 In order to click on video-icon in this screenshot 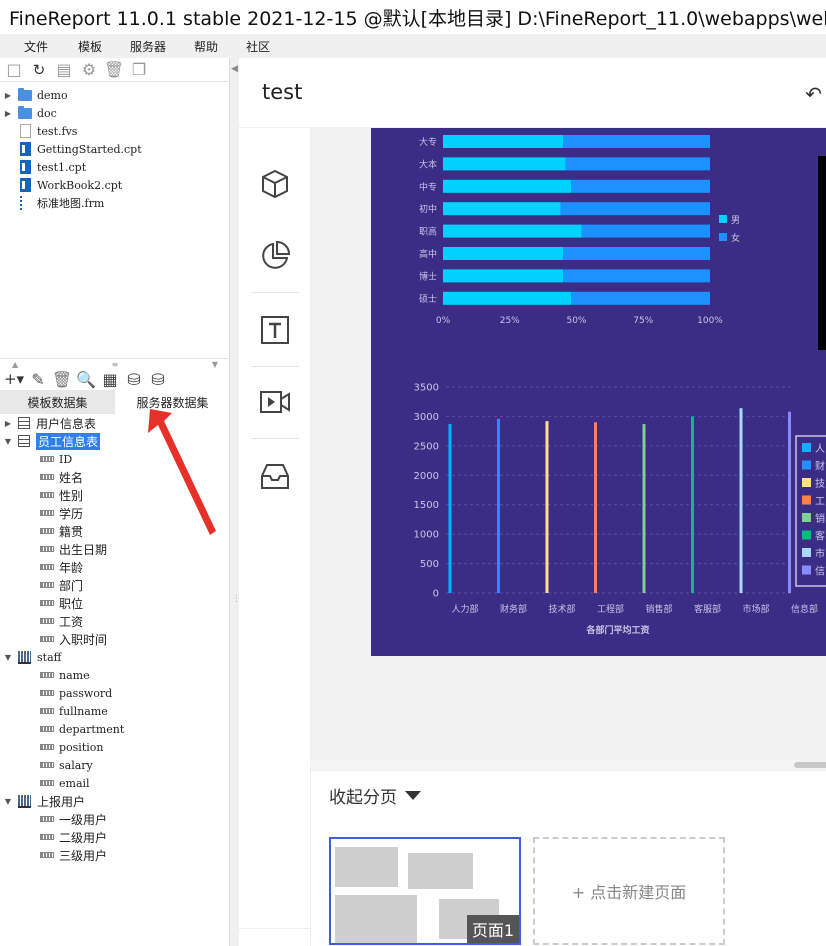, I will do `click(275, 402)`.